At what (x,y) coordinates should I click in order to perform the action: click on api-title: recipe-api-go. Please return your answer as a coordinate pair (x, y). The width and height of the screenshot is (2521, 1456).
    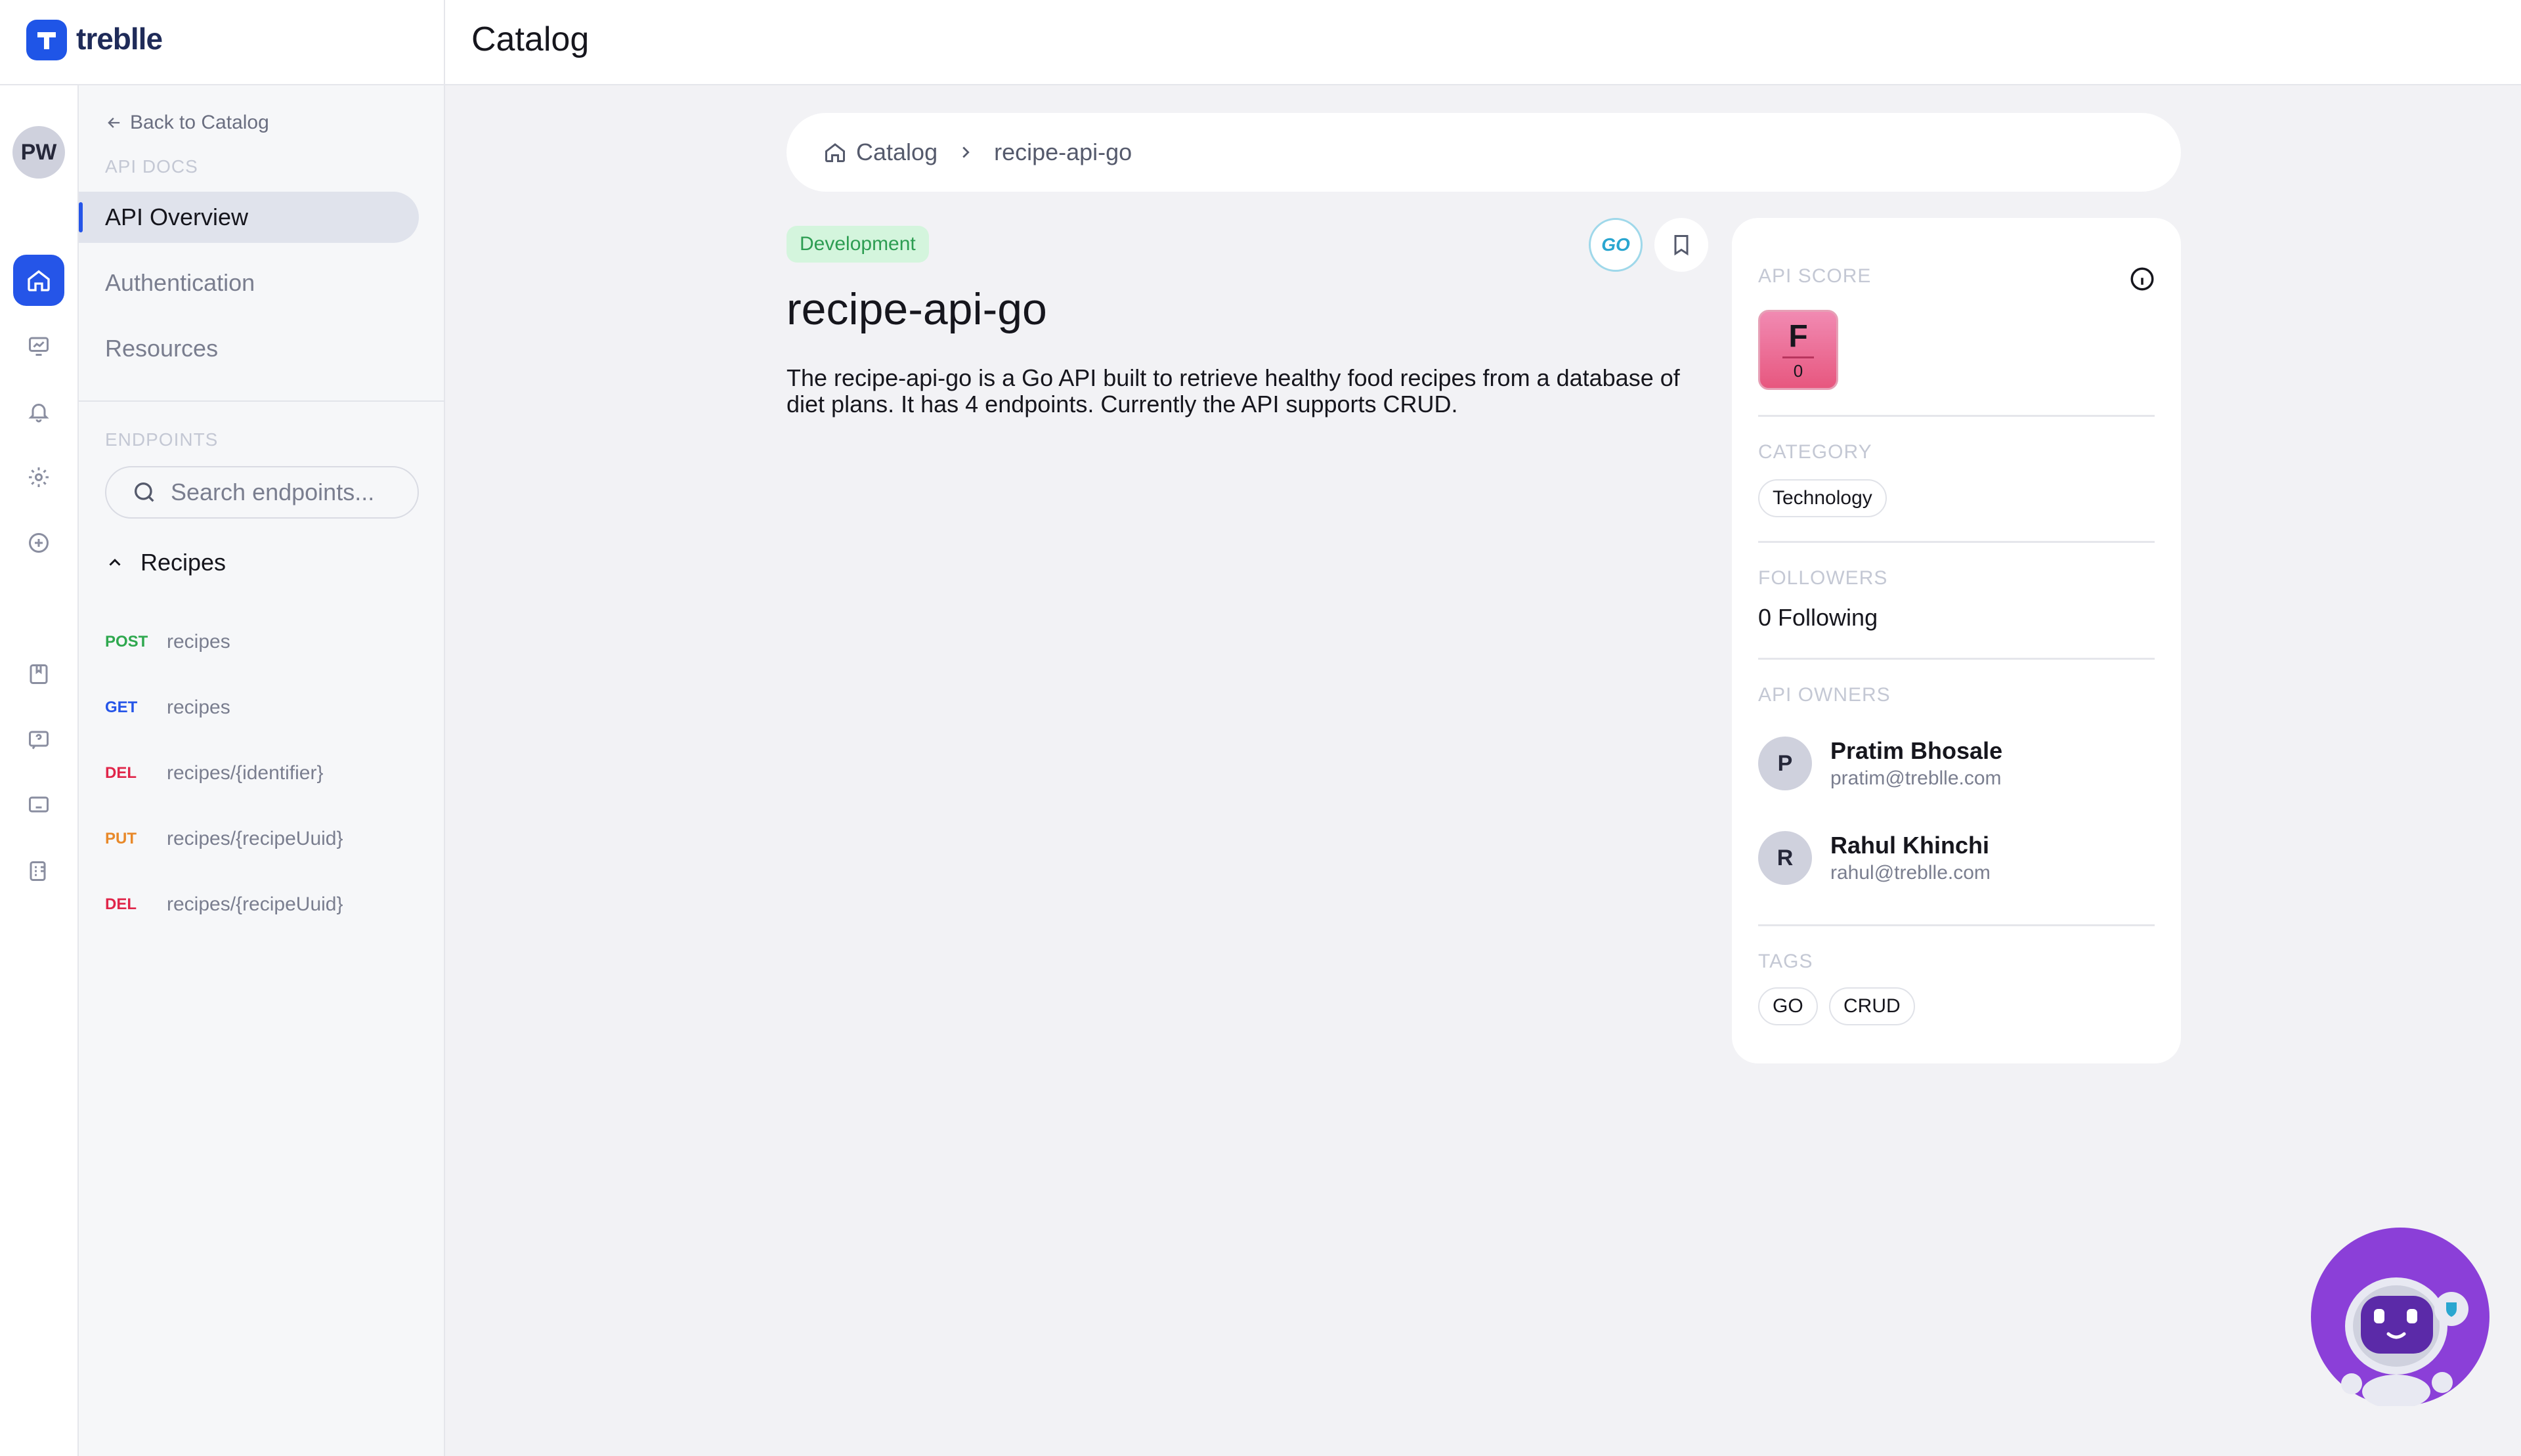
    Looking at the image, I should click on (916, 309).